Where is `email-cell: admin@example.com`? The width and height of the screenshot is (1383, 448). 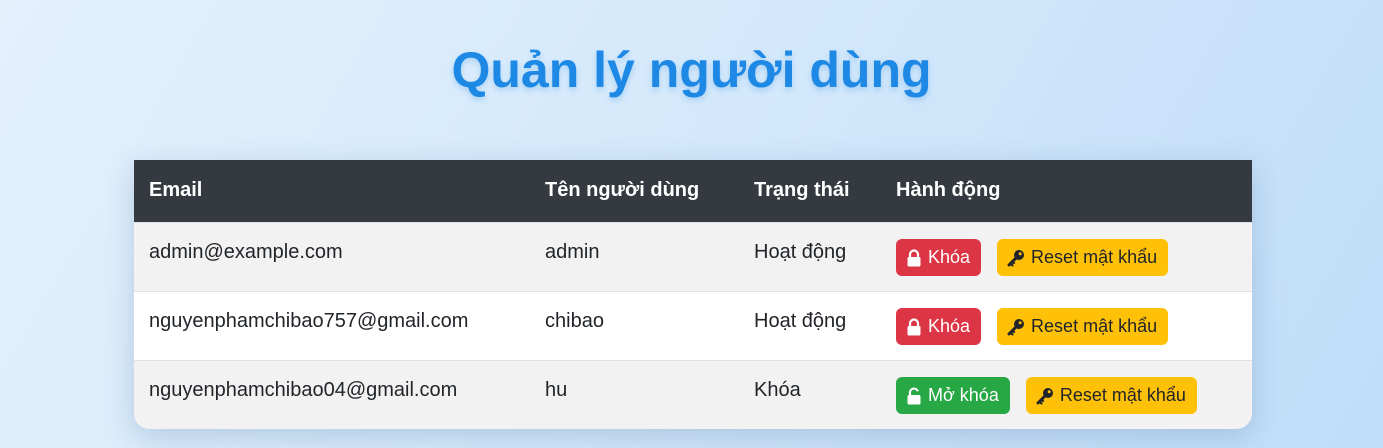 email-cell: admin@example.com is located at coordinates (246, 252).